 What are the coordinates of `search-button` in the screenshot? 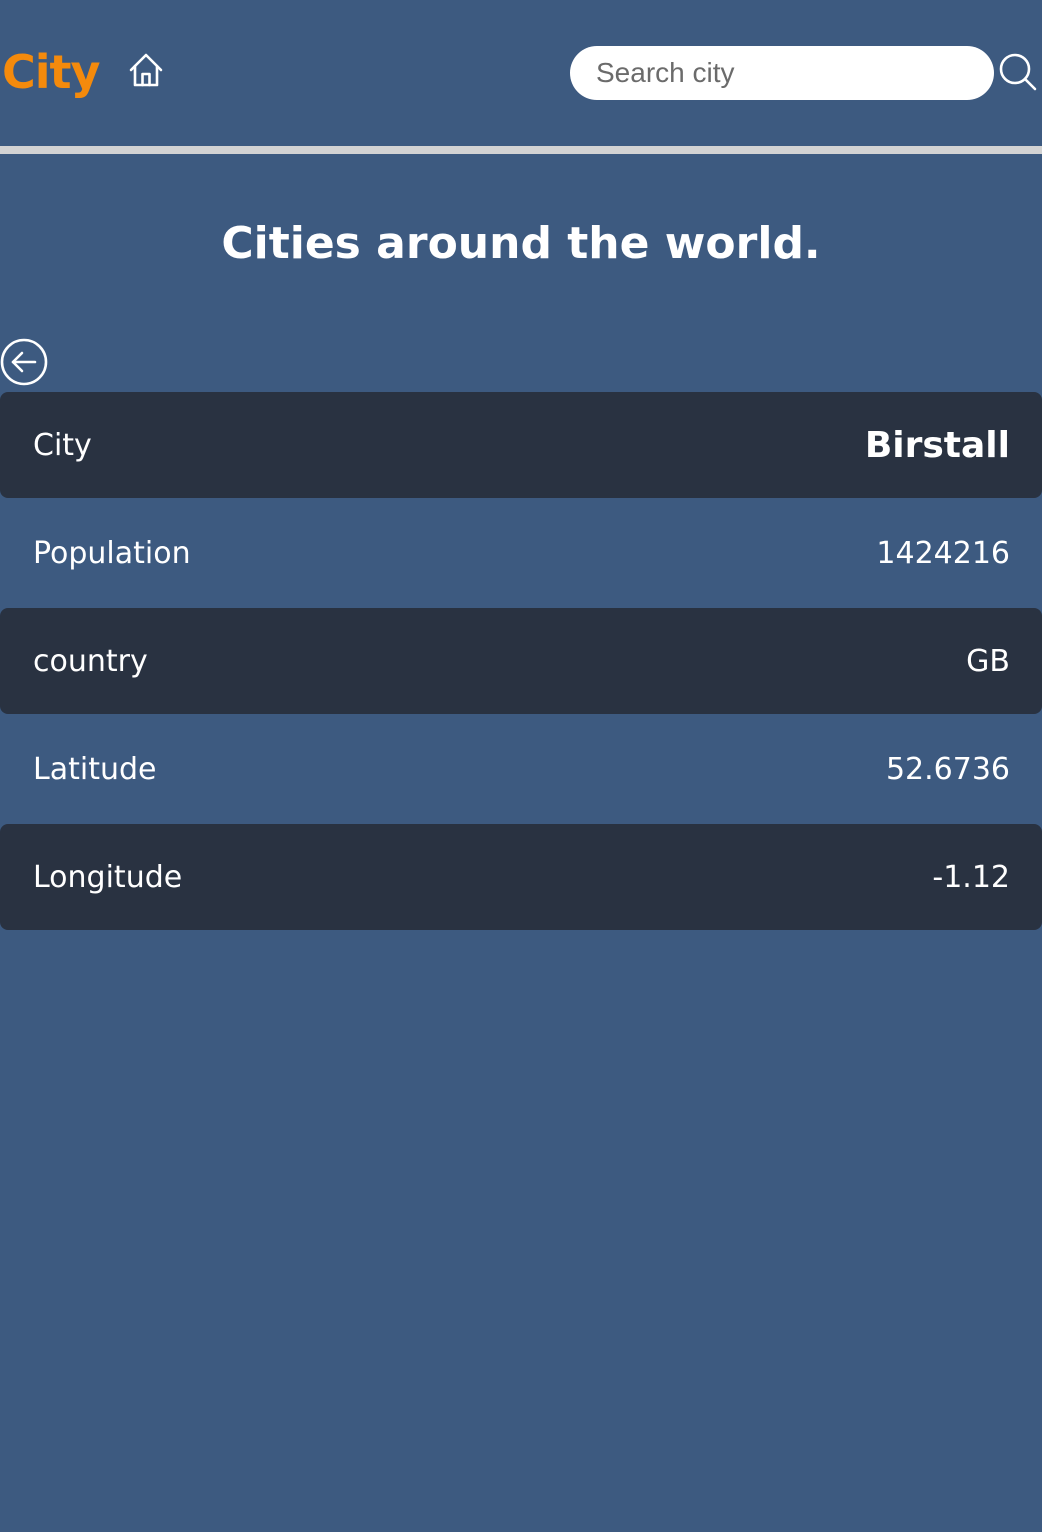 It's located at (1018, 72).